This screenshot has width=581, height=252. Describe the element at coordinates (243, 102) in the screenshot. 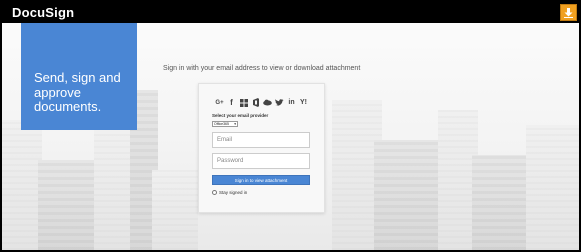

I see `windows-icon` at that location.